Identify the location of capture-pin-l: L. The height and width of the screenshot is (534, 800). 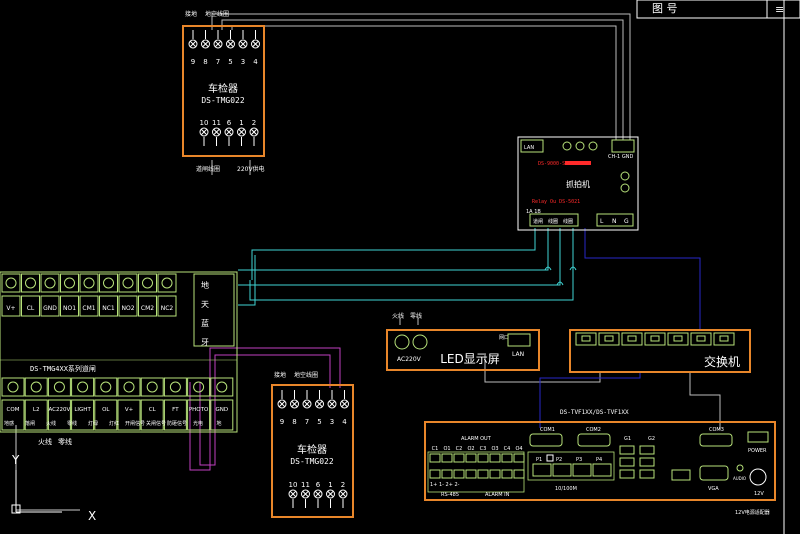
(602, 221).